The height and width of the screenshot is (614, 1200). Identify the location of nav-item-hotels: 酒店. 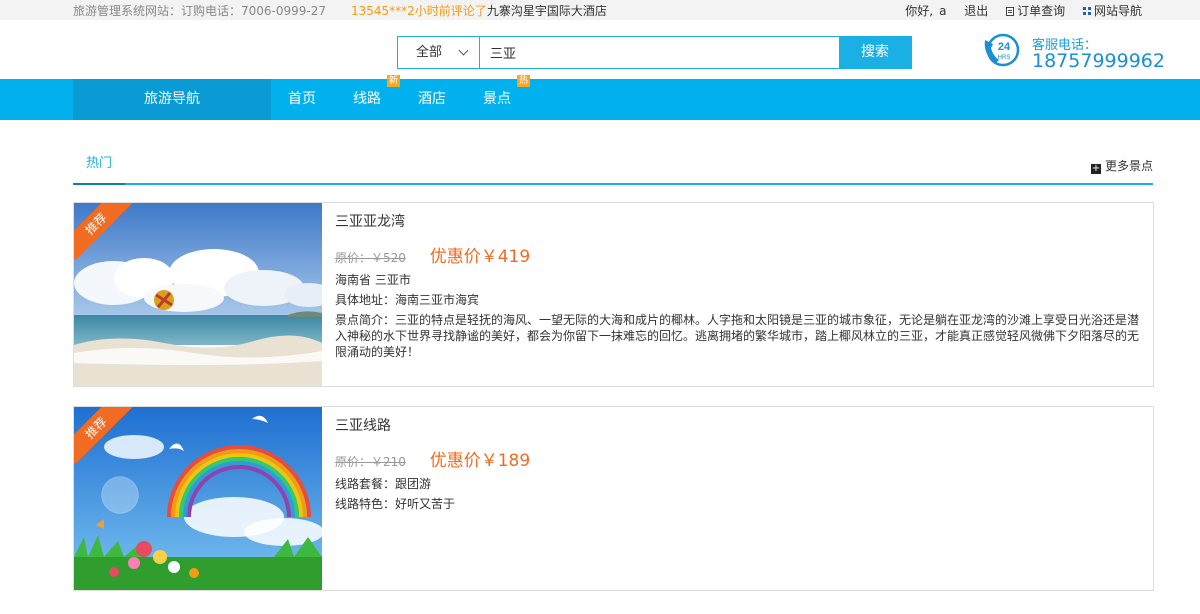
(432, 99).